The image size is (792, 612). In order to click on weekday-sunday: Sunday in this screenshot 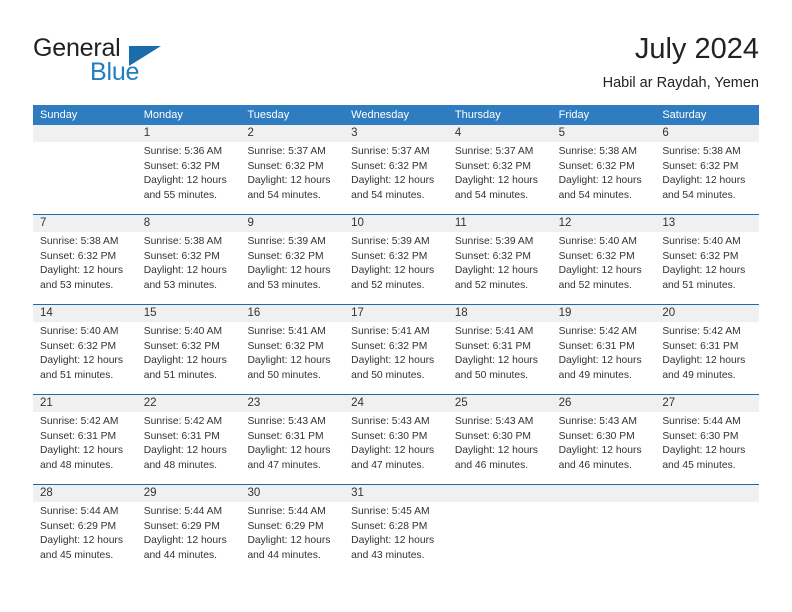, I will do `click(59, 115)`.